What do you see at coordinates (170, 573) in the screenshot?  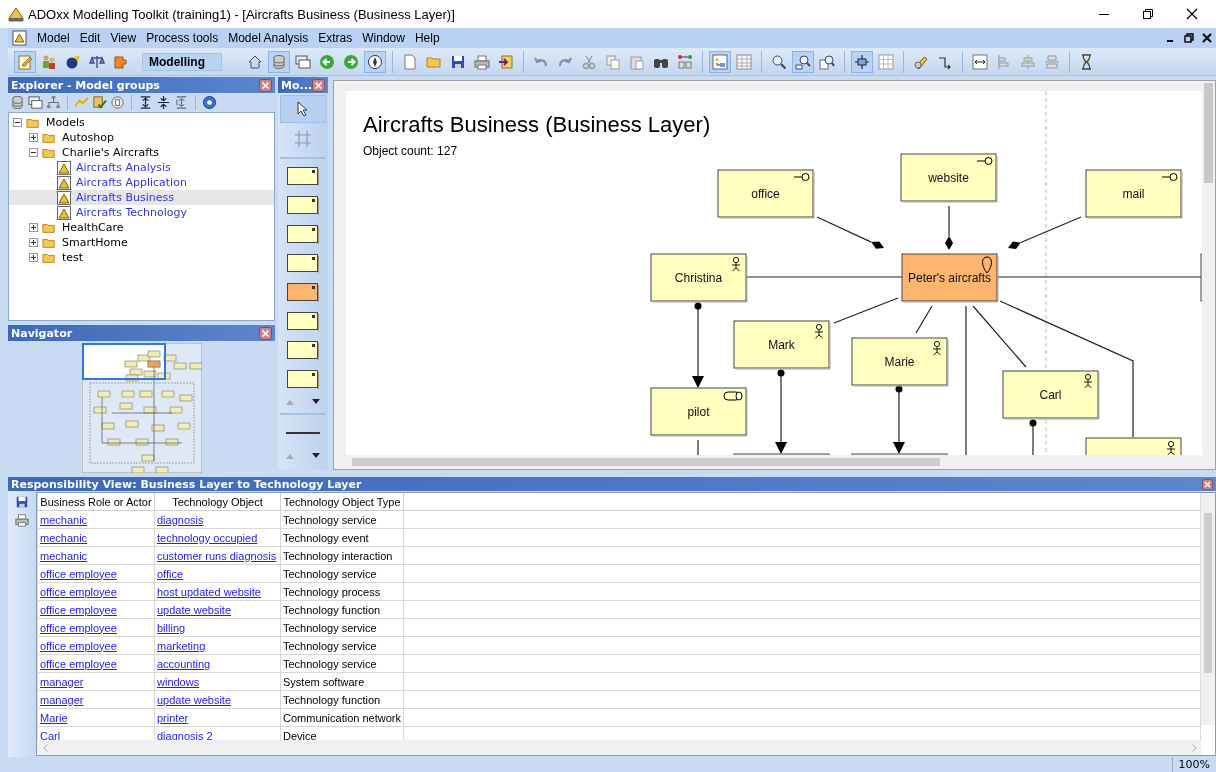 I see `table-link: office` at bounding box center [170, 573].